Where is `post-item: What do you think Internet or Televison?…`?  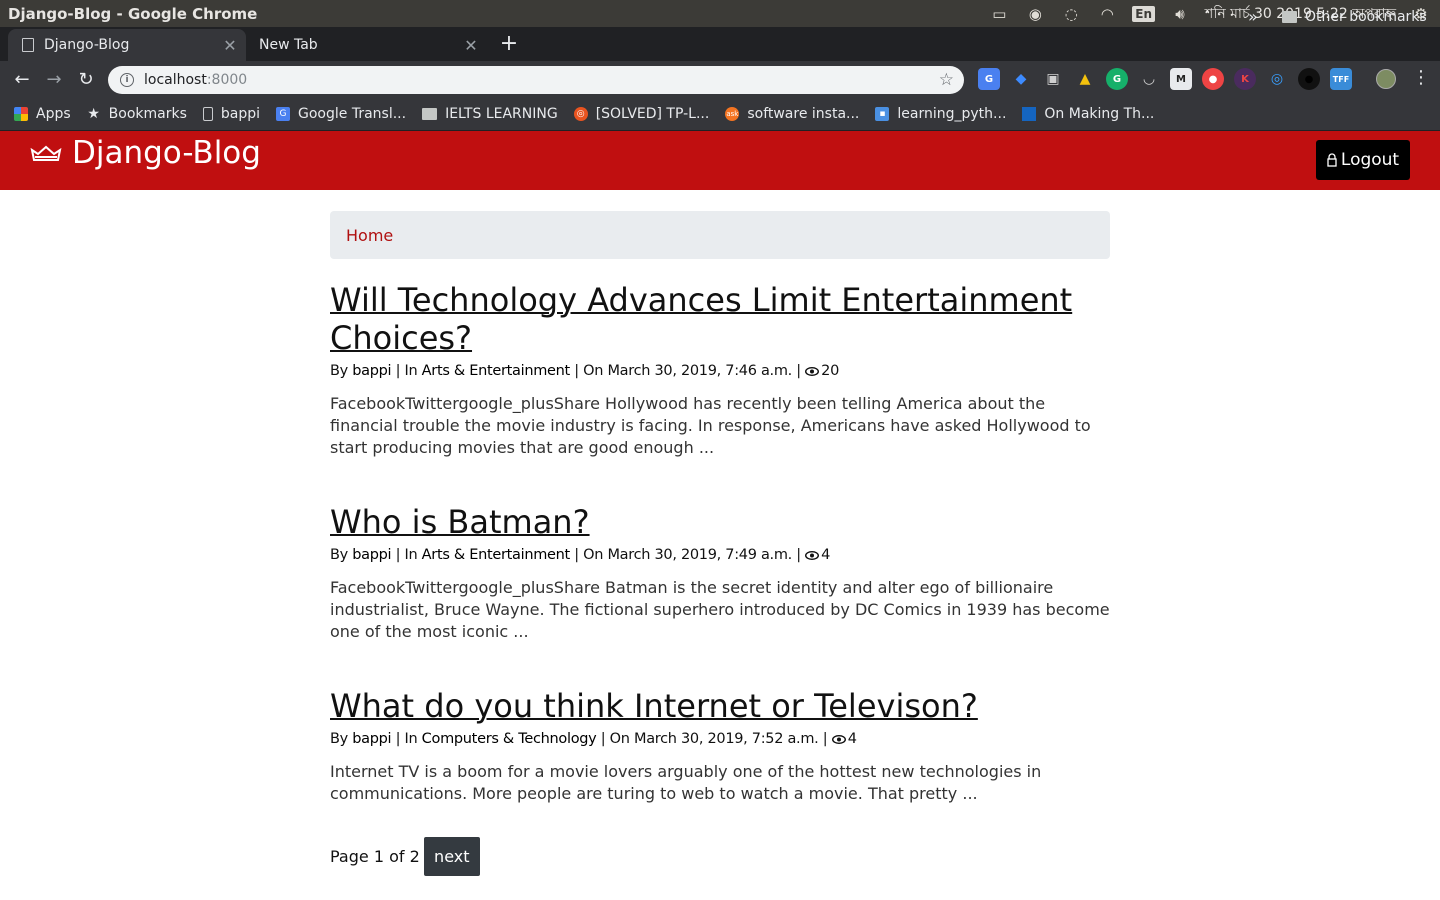
post-item: What do you think Internet or Televison?… is located at coordinates (720, 746).